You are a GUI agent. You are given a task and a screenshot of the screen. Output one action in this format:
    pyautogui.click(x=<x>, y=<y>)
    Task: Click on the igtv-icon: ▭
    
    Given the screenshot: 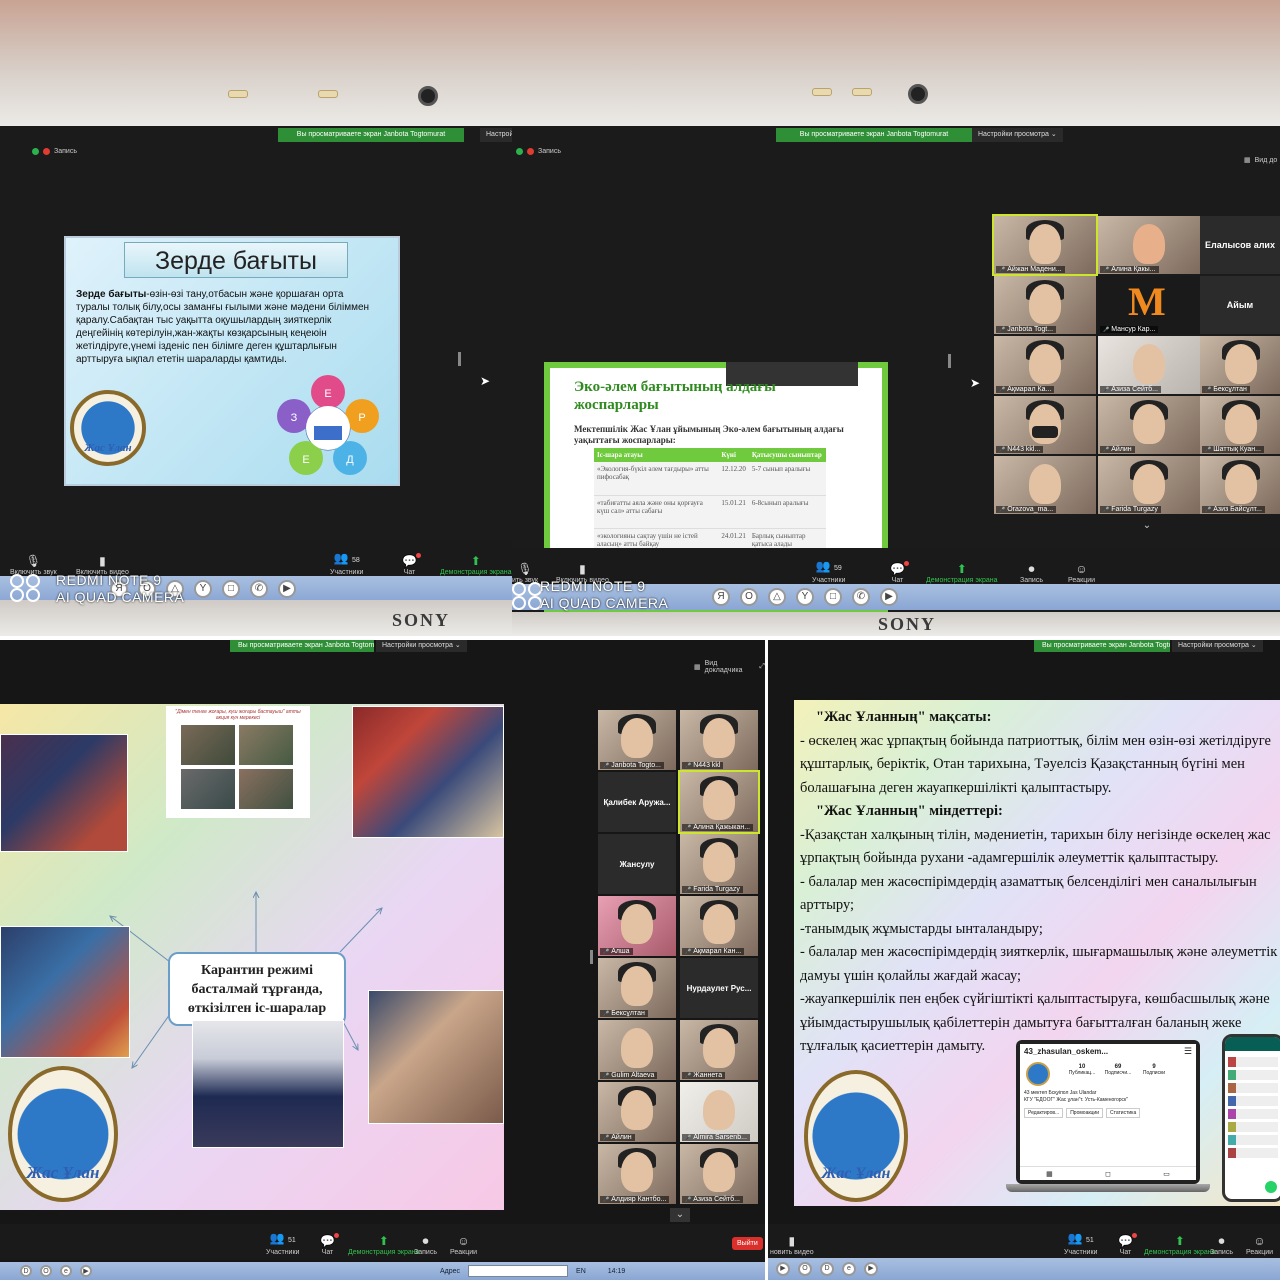 What is the action you would take?
    pyautogui.click(x=1166, y=1174)
    